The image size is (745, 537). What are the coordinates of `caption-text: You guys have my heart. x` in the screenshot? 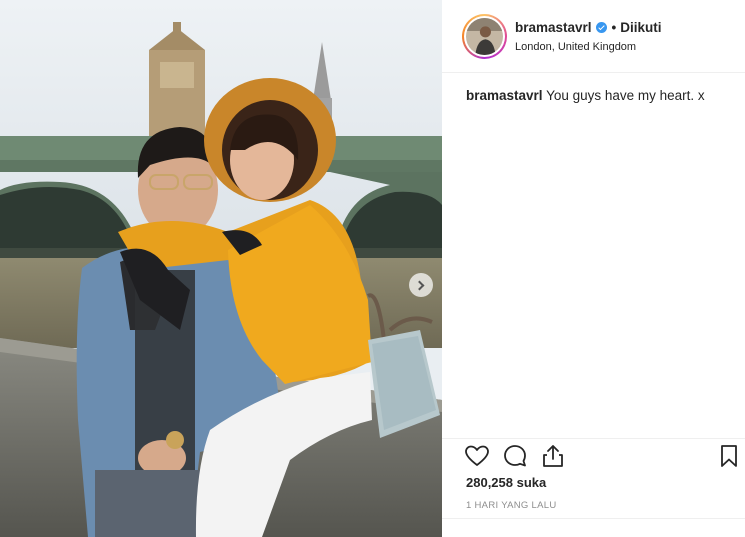 It's located at (625, 95).